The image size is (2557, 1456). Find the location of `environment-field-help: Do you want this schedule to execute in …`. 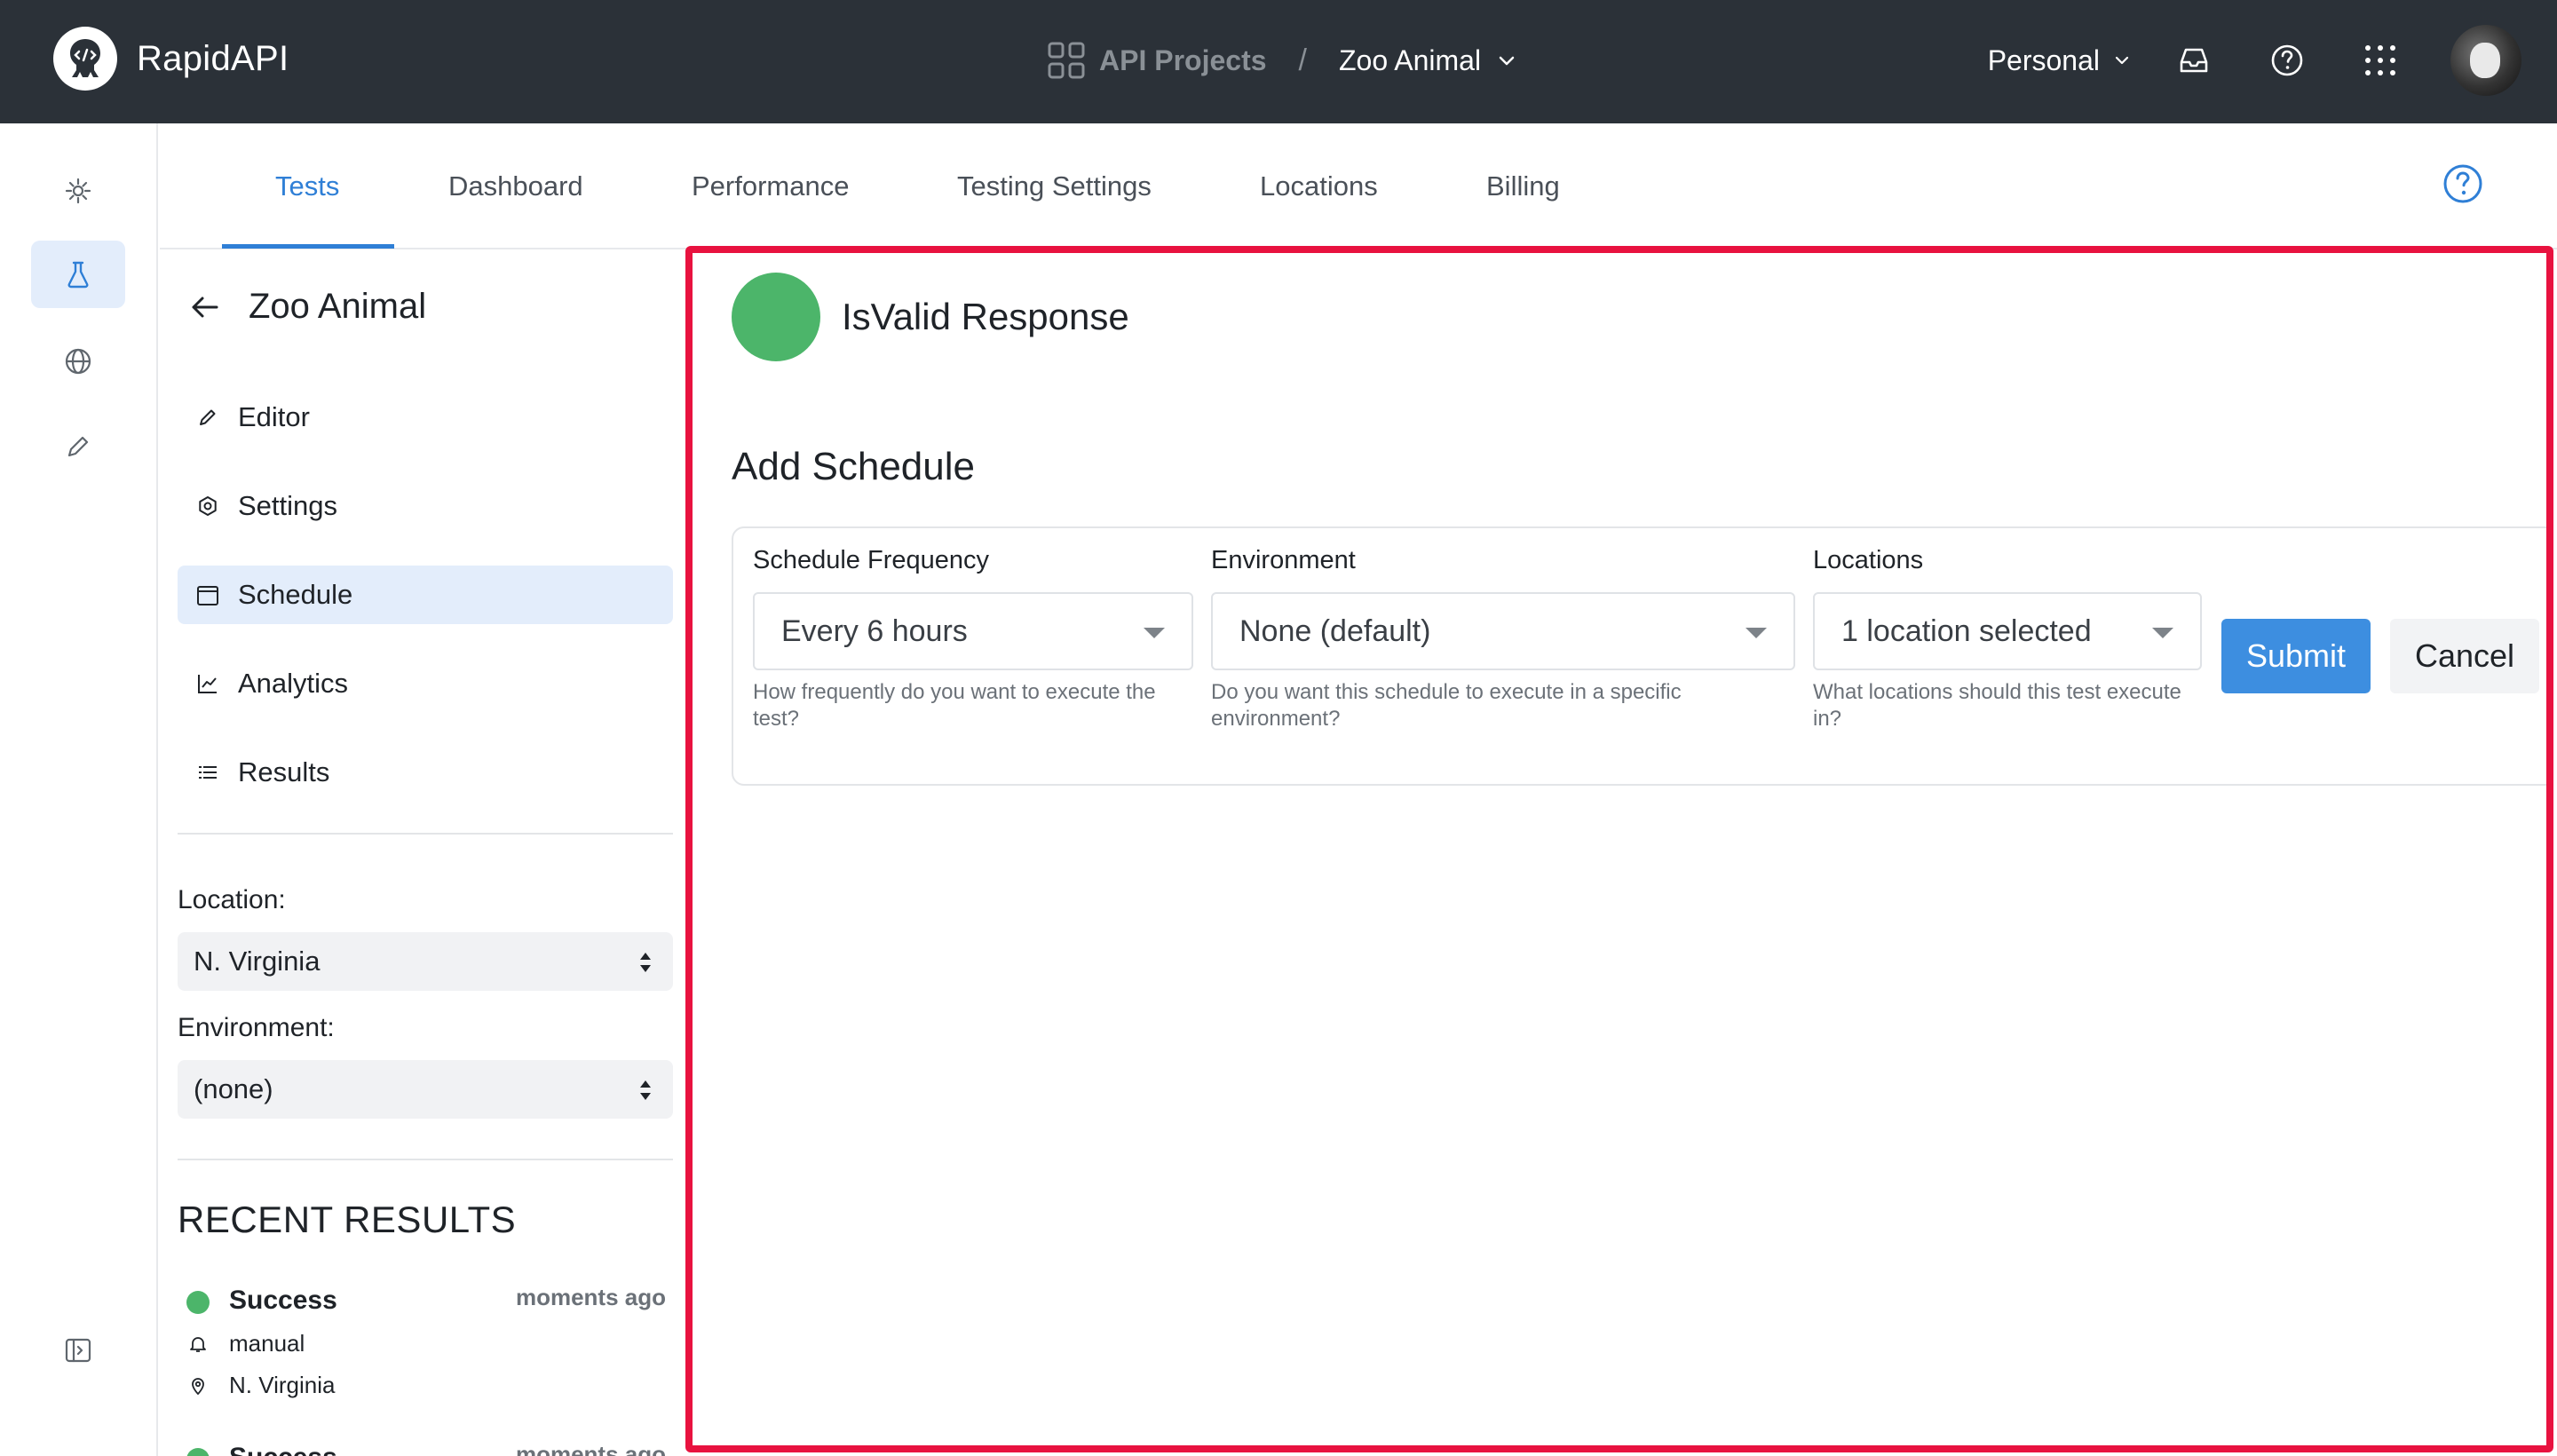

environment-field-help: Do you want this schedule to execute in … is located at coordinates (1446, 705).